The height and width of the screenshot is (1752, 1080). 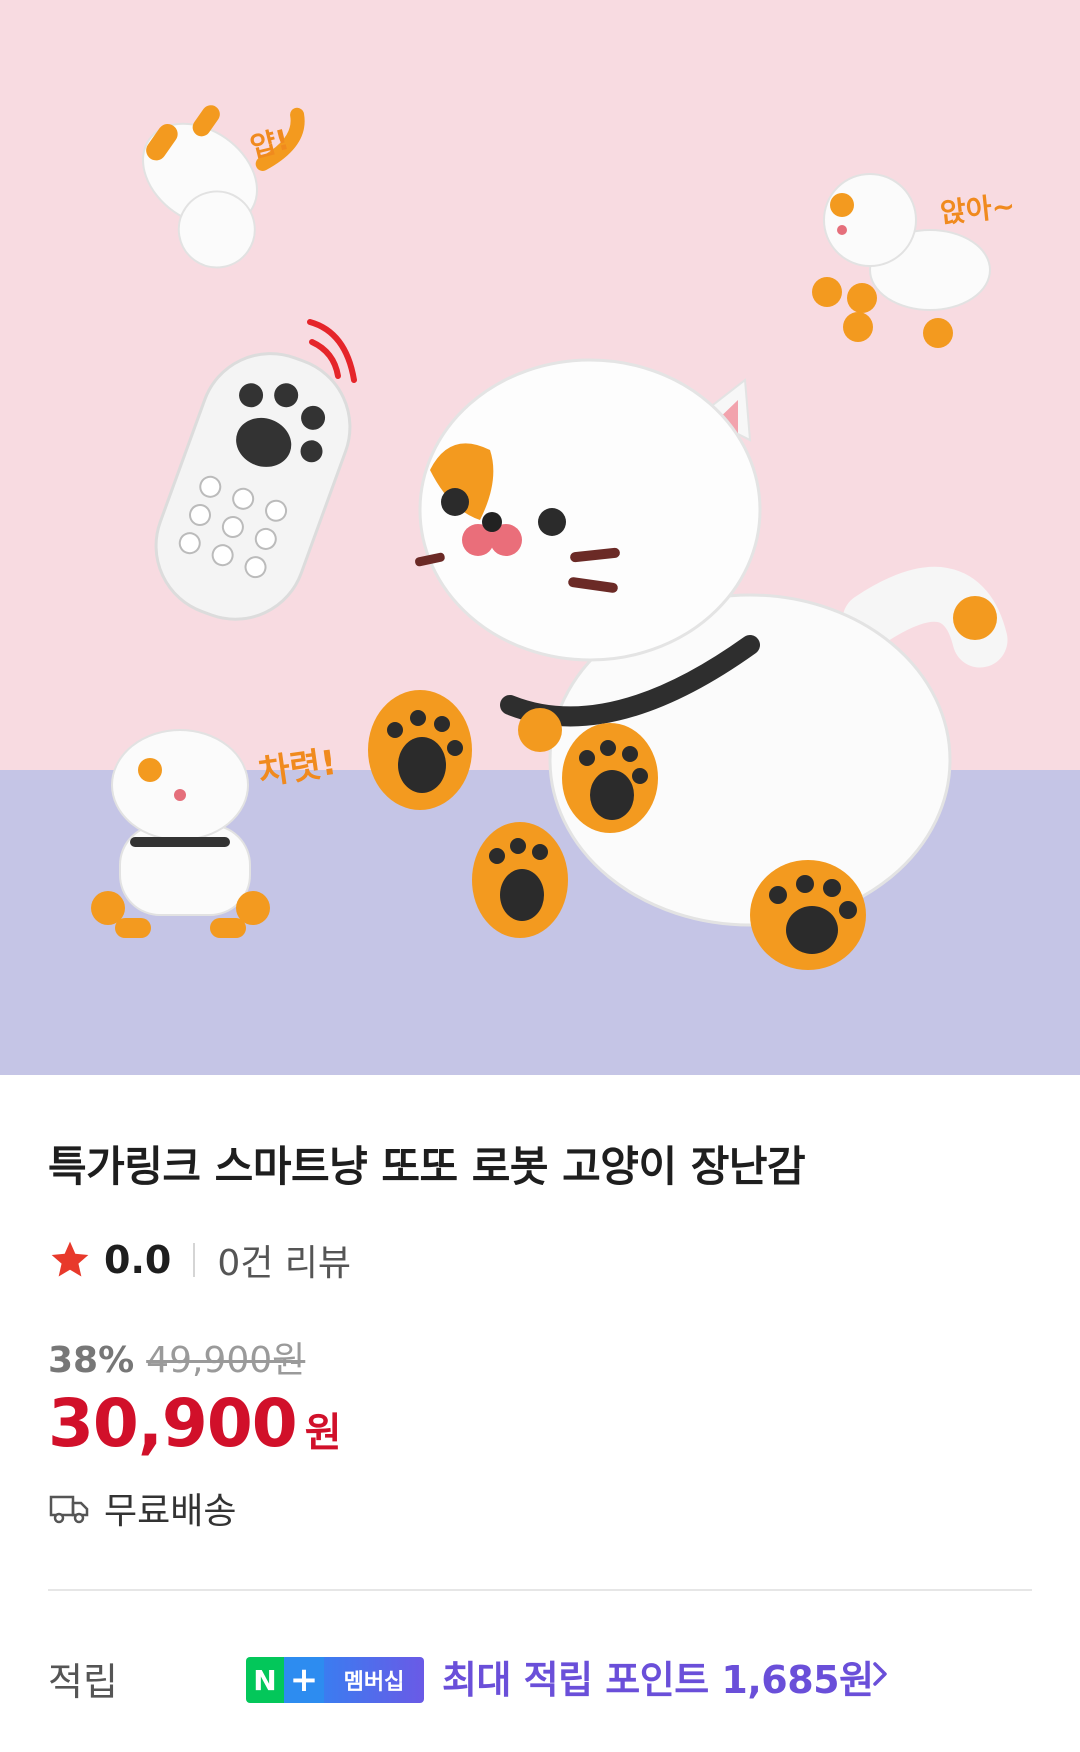 What do you see at coordinates (323, 1433) in the screenshot?
I see `currency-unit: 원` at bounding box center [323, 1433].